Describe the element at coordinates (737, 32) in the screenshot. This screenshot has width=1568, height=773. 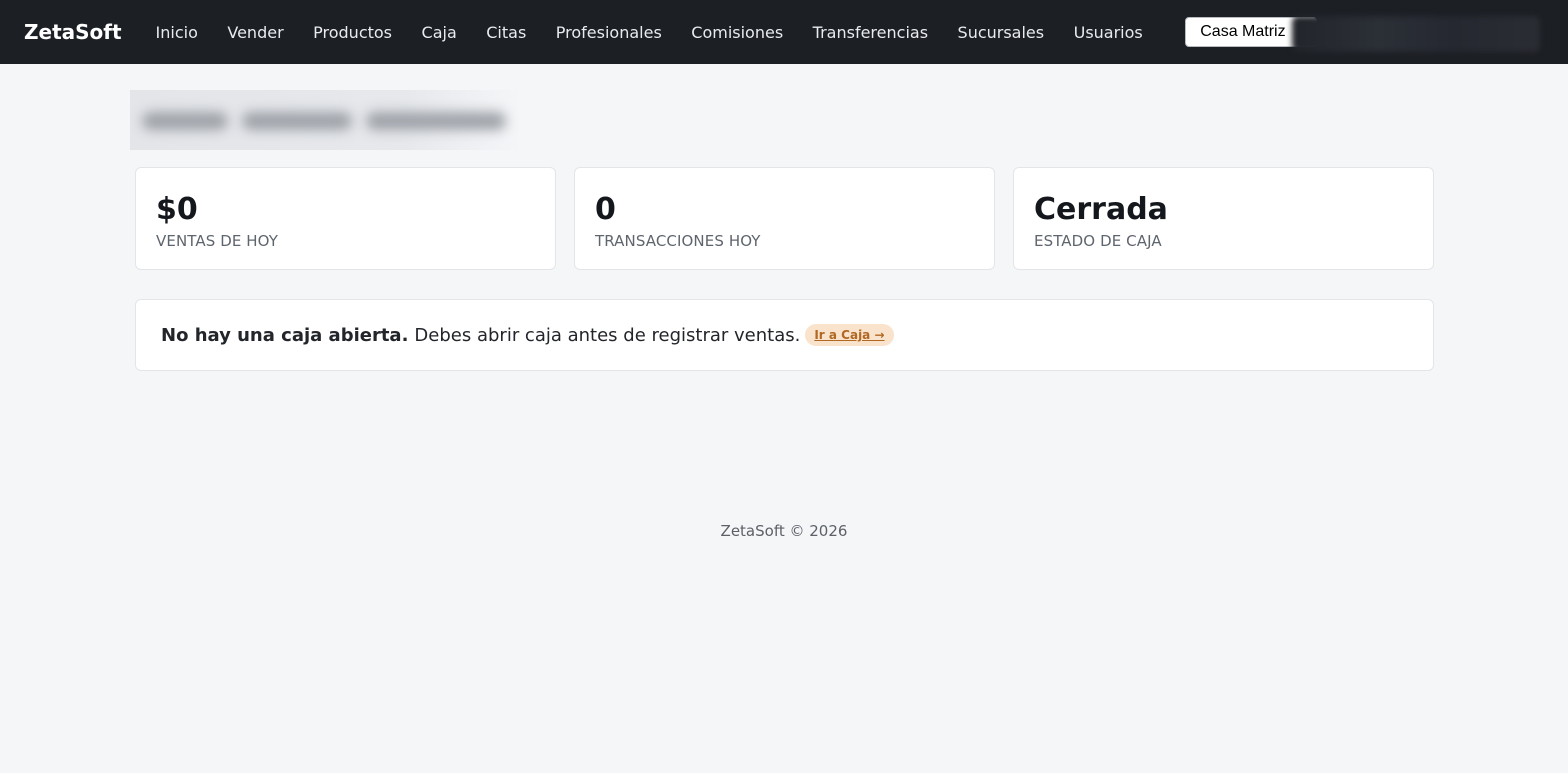
I see `nav-link-comisiones: Comisiones` at that location.